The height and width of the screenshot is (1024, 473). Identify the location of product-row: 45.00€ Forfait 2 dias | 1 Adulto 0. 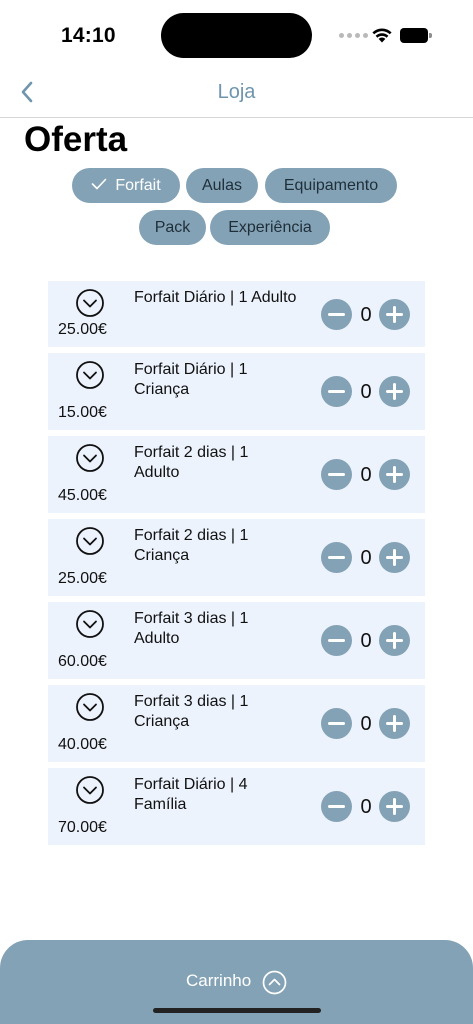
(236, 474).